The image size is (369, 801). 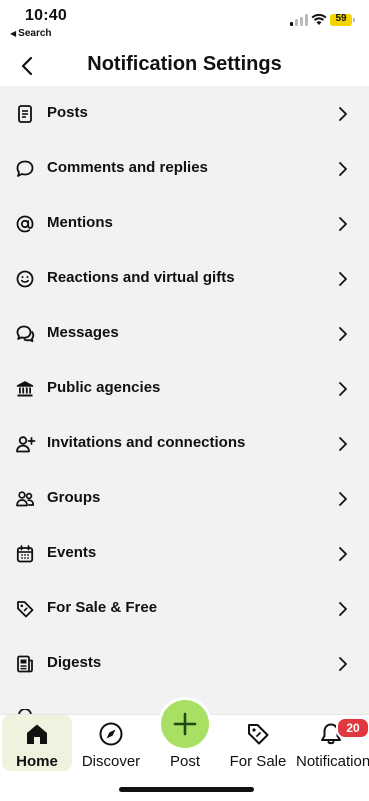 I want to click on cellular-signal-icon, so click(x=299, y=20).